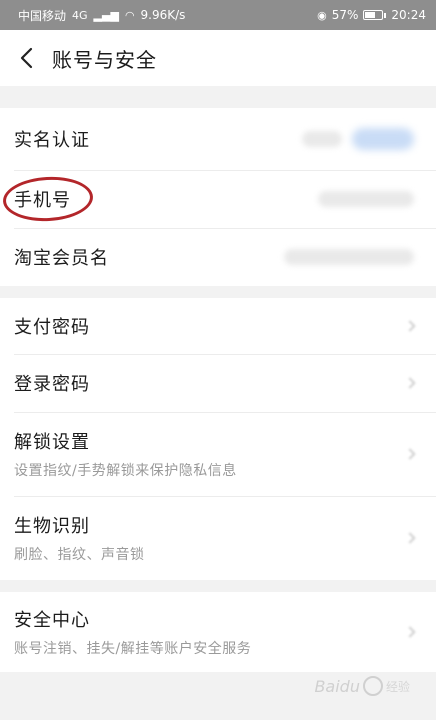 This screenshot has width=436, height=720. Describe the element at coordinates (61, 258) in the screenshot. I see `row-title-member-name: 淘宝会员名` at that location.